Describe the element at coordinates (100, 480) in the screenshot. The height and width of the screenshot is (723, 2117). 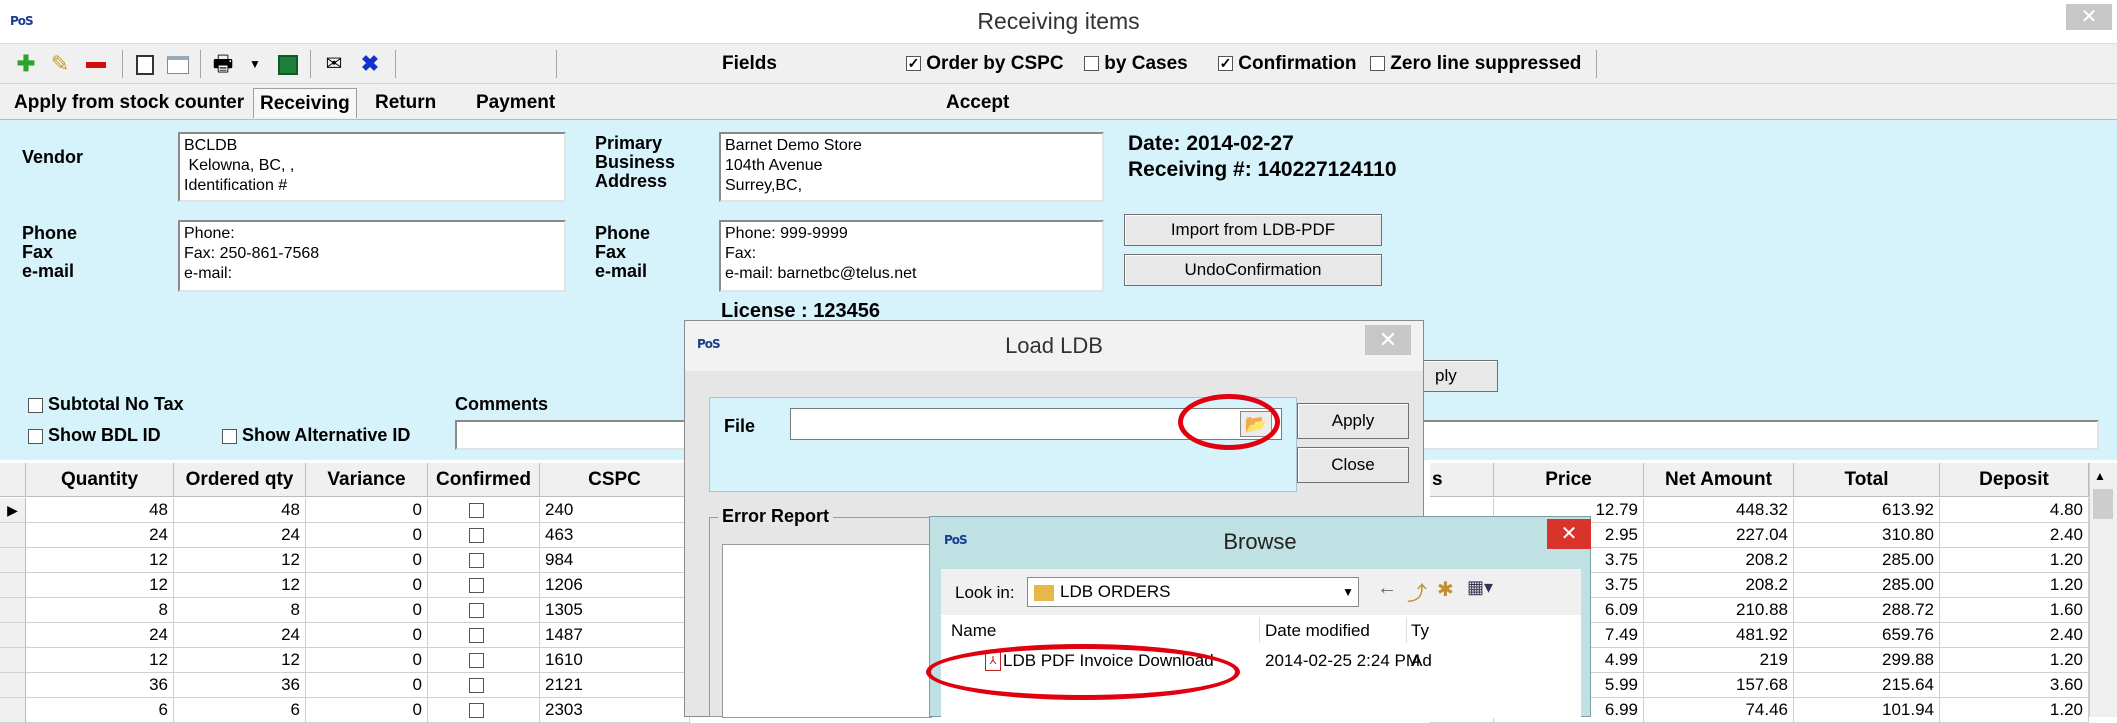
I see `column-header: Quantity` at that location.